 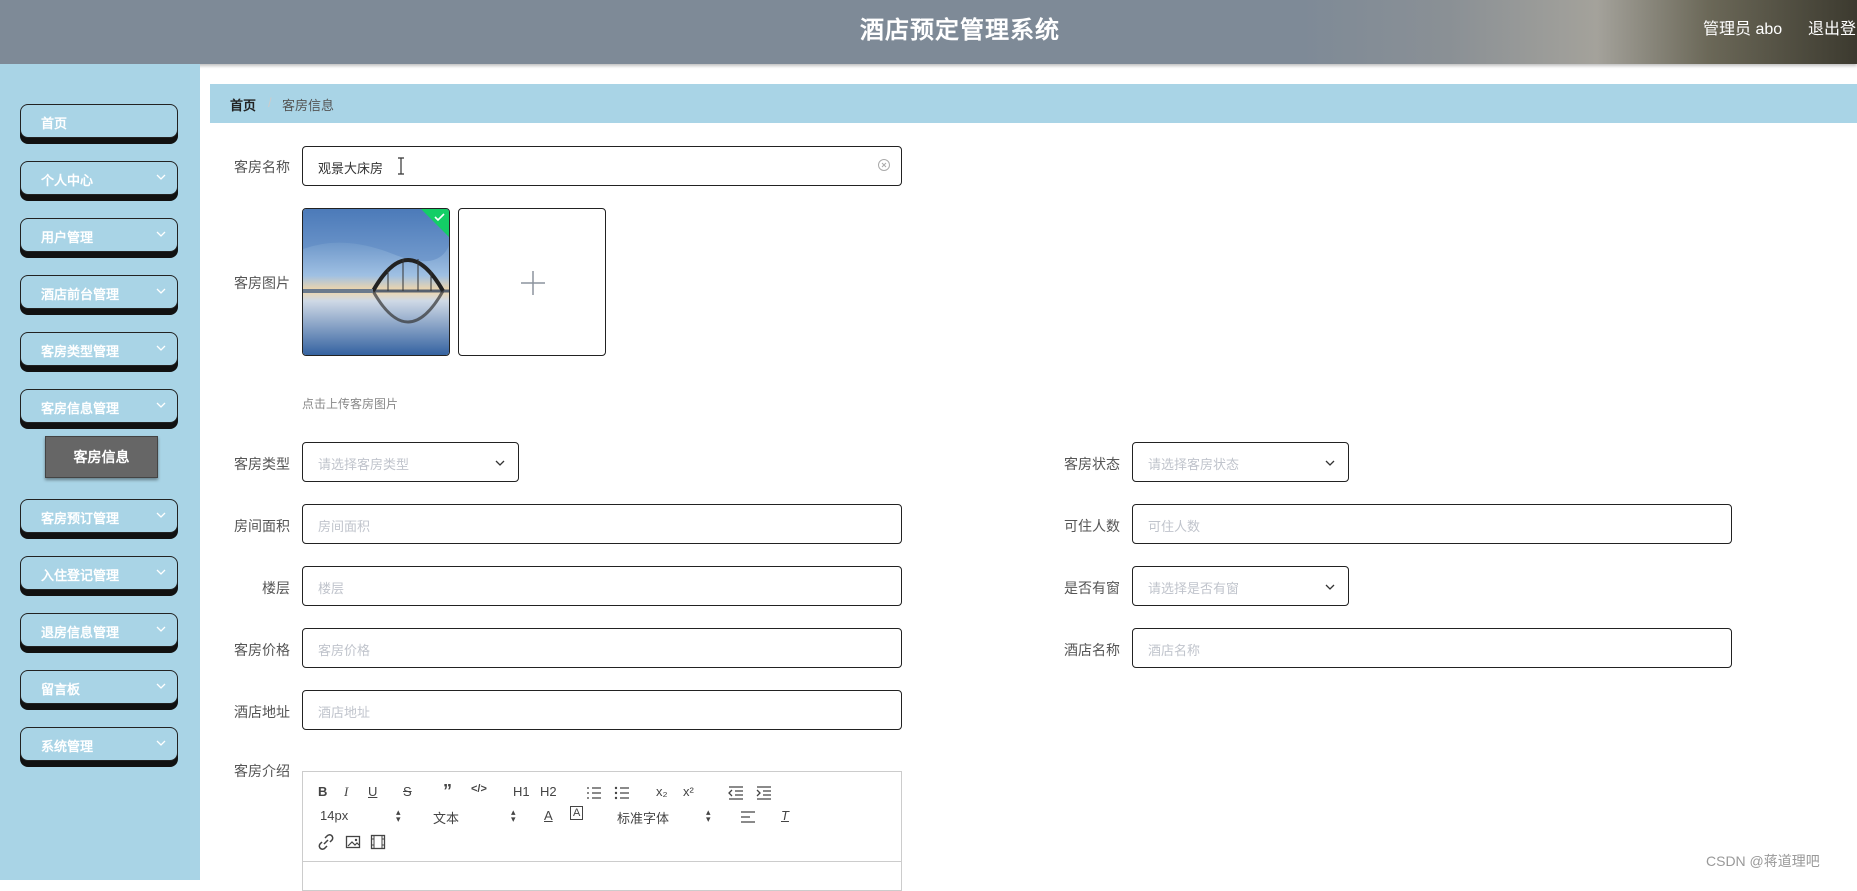 What do you see at coordinates (99, 349) in the screenshot?
I see `sidebar-item-room-type: 客房类型管理` at bounding box center [99, 349].